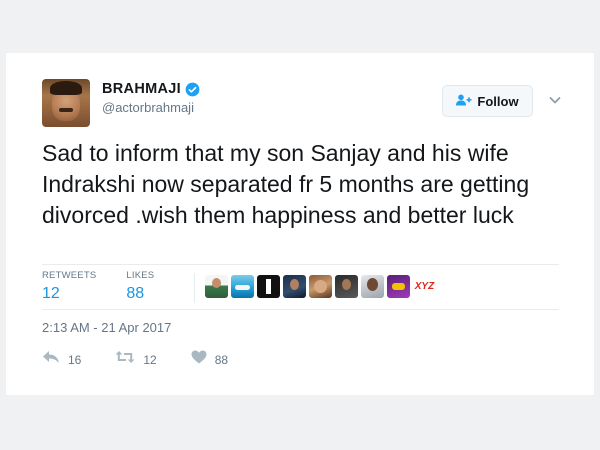  Describe the element at coordinates (151, 107) in the screenshot. I see `username: @actorbrahmaji` at that location.